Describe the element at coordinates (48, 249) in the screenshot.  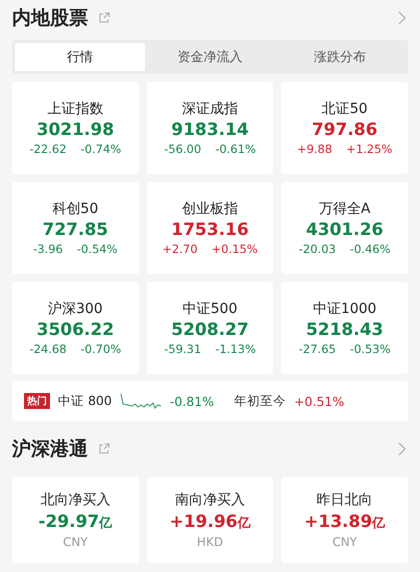
I see `index-change: -3.96` at that location.